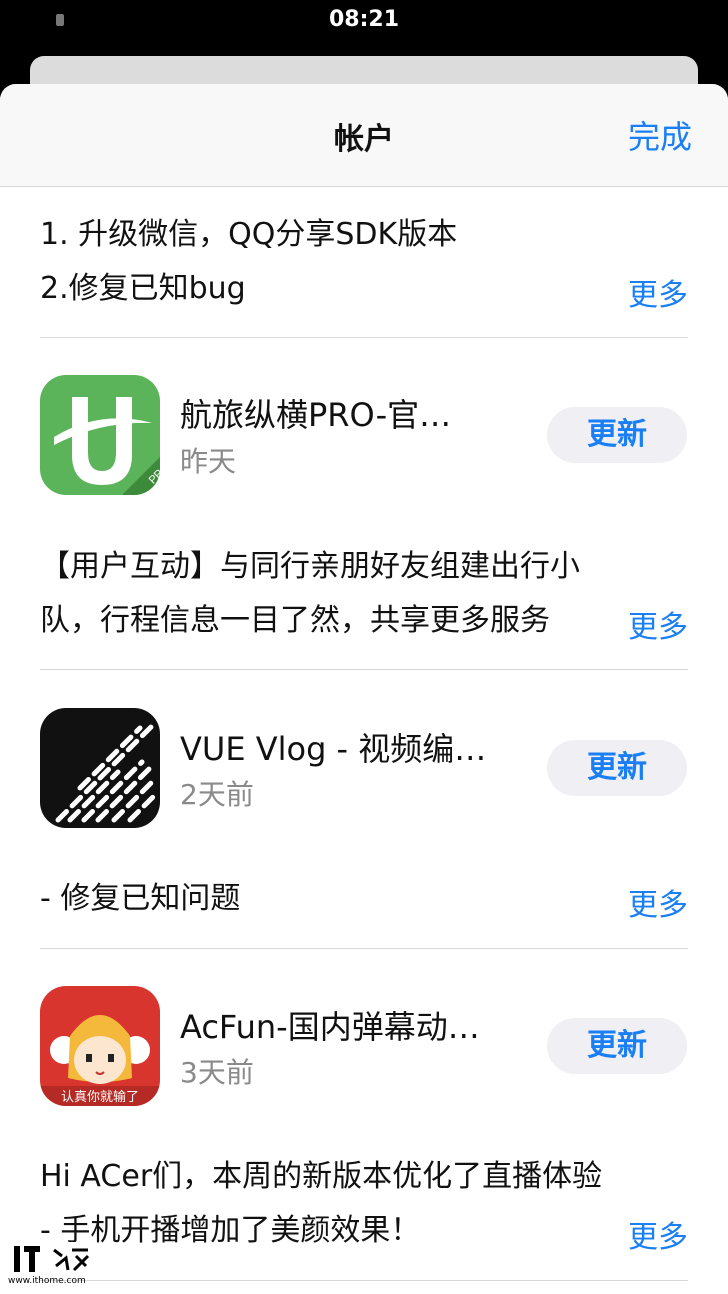  Describe the element at coordinates (364, 594) in the screenshot. I see `release-note: 【用户互动】与同行亲朋好友组建出行小 队，行程信息一目了然，共享更多服务` at that location.